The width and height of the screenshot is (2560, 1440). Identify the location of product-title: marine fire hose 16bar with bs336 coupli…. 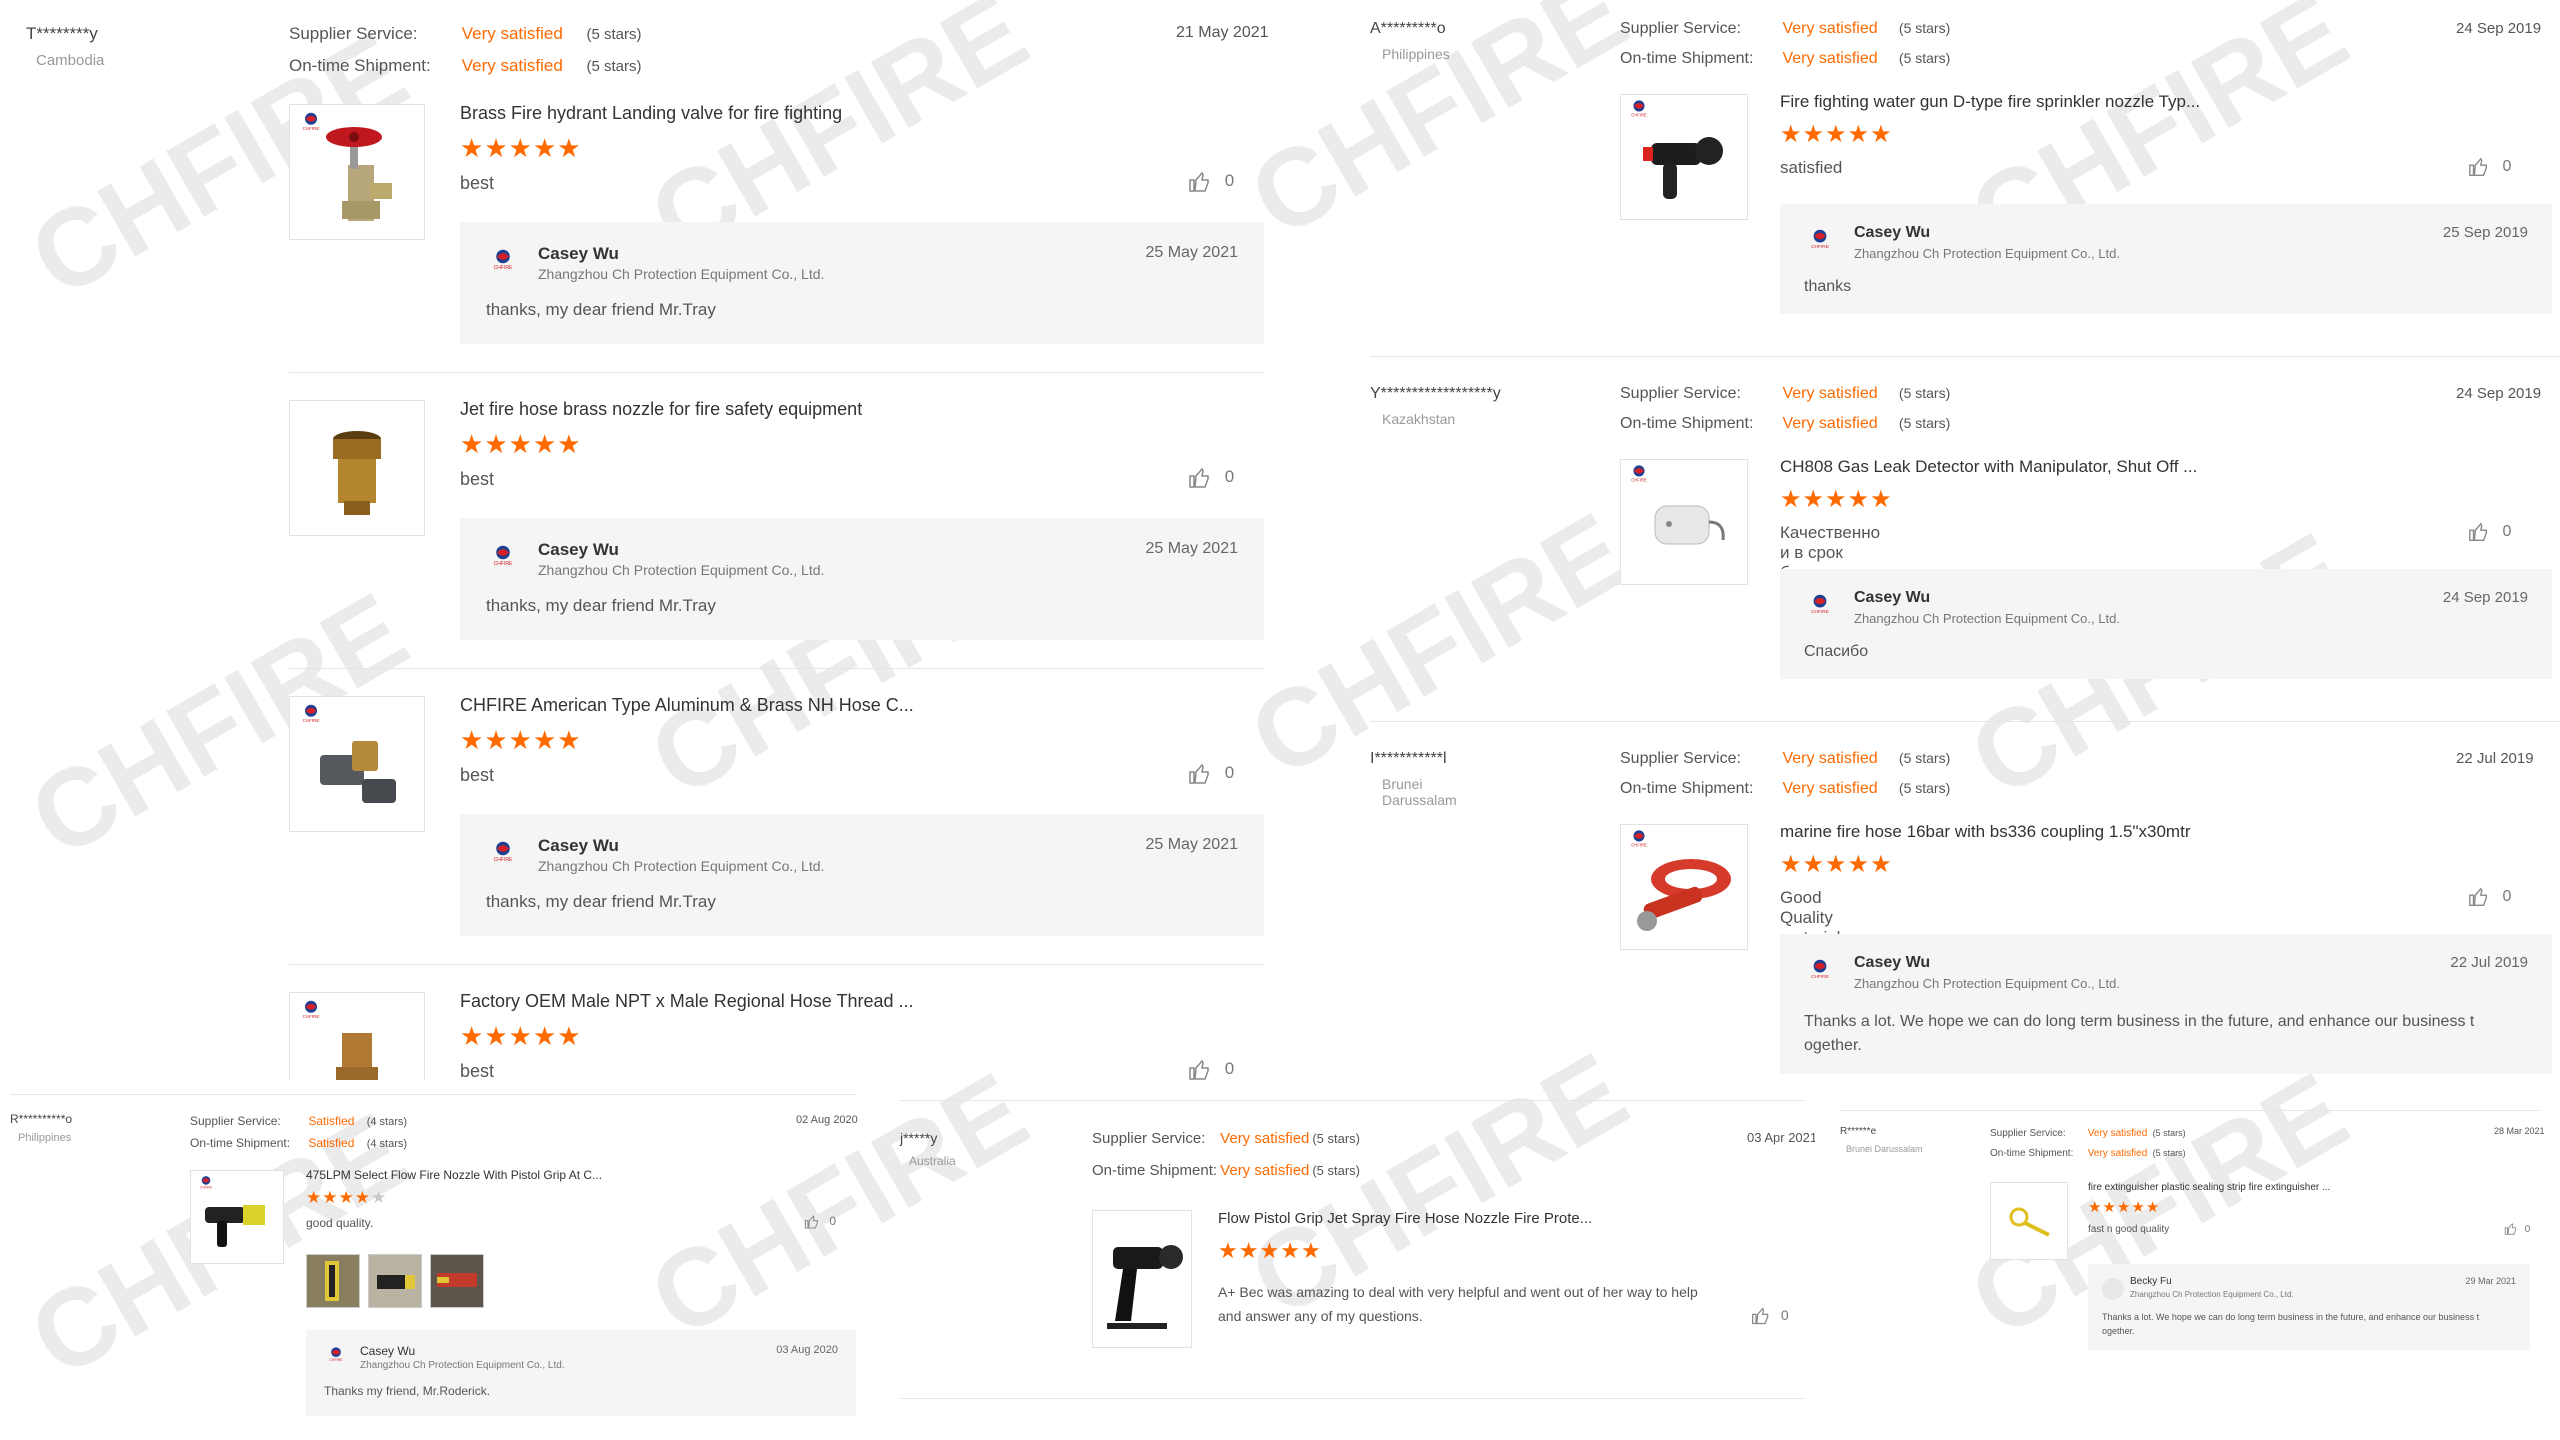
(2060, 832).